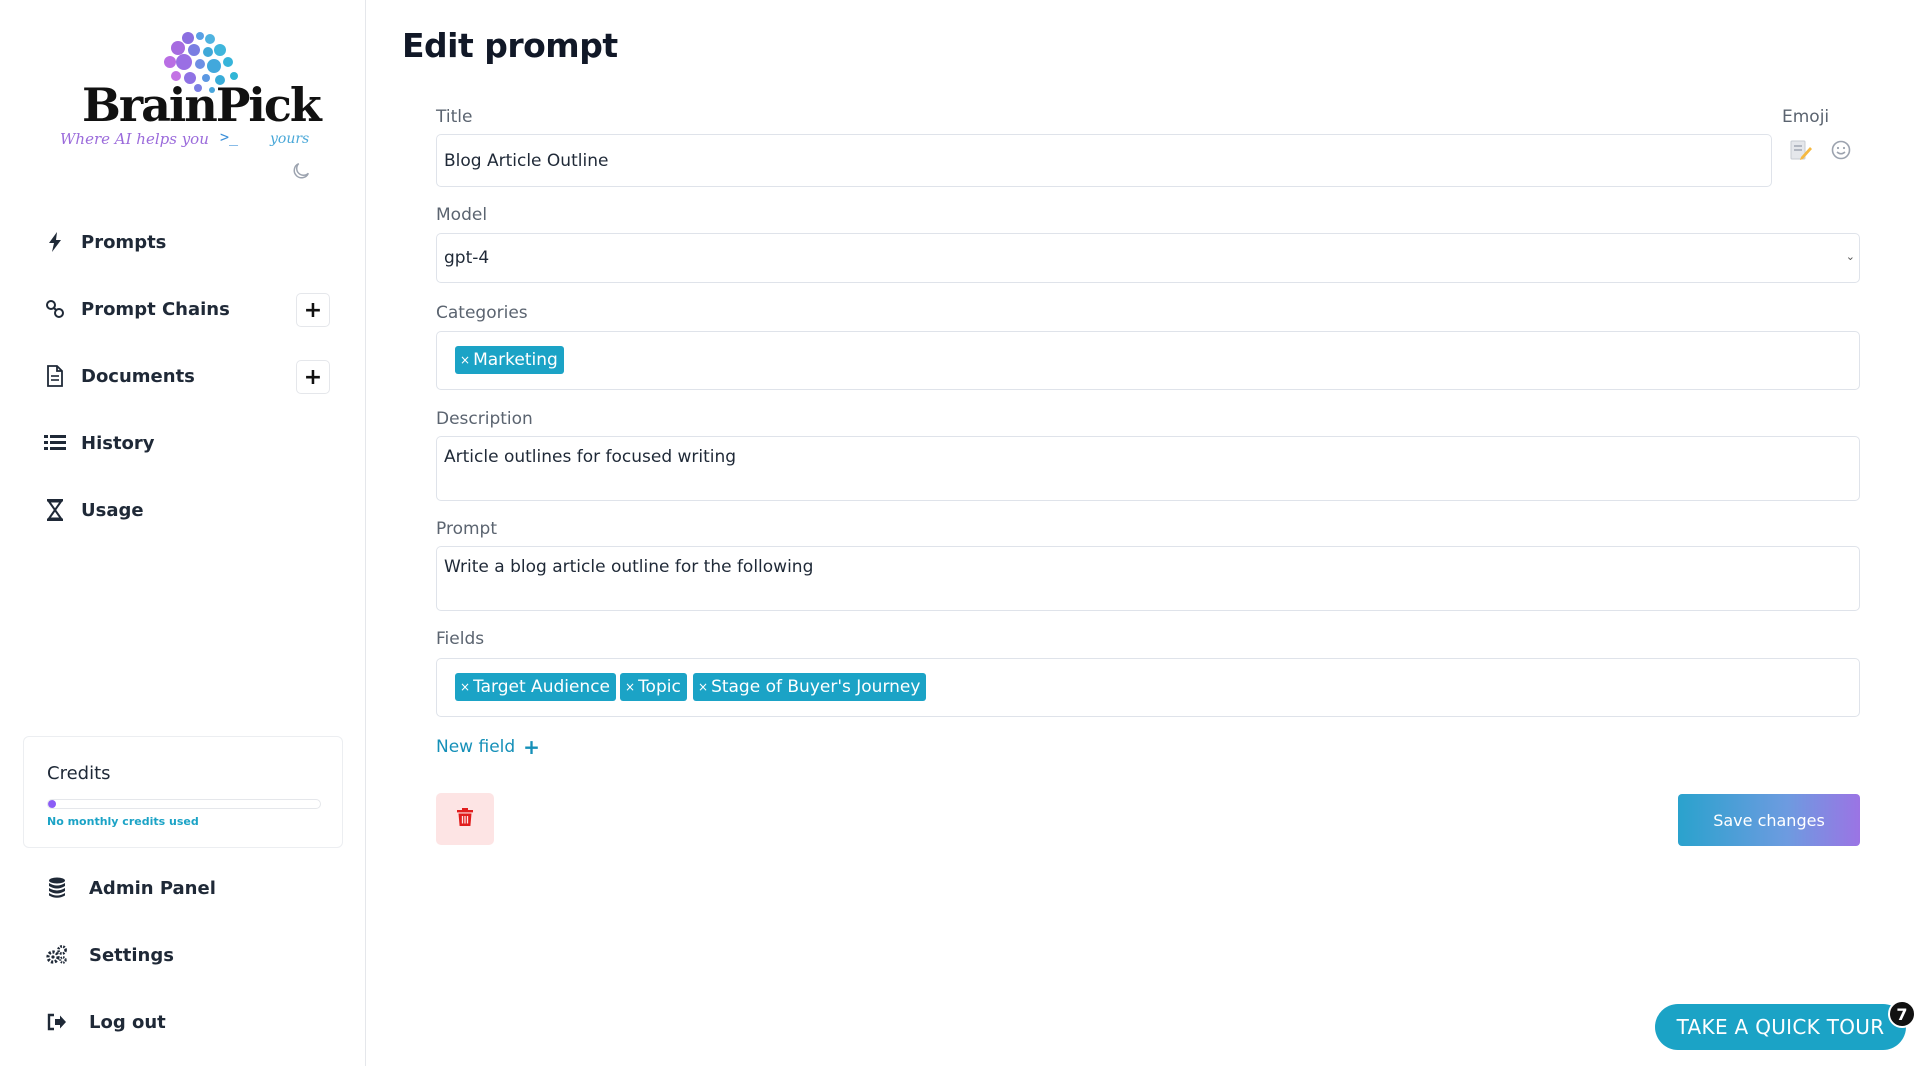  What do you see at coordinates (79, 773) in the screenshot?
I see `credits-title: Credits` at bounding box center [79, 773].